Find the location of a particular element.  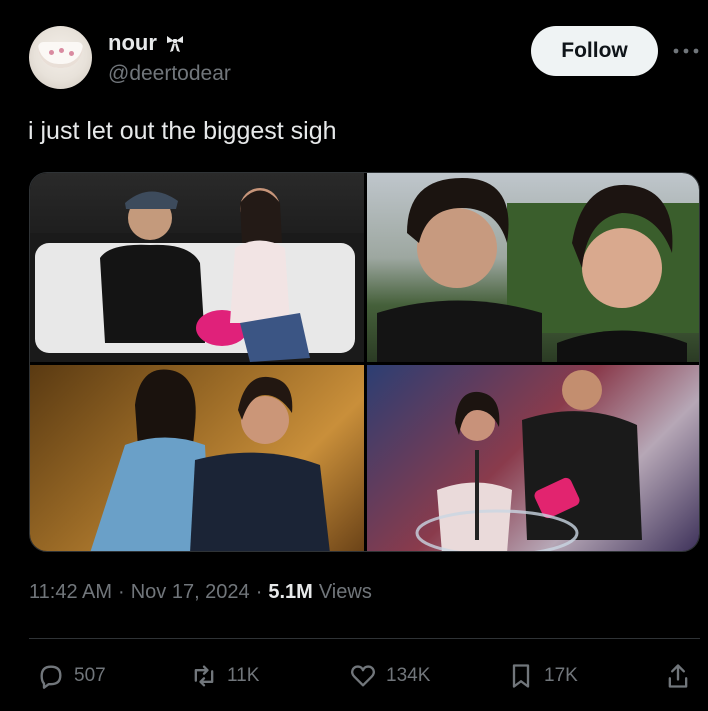

bookmark-count: 17K is located at coordinates (561, 675).